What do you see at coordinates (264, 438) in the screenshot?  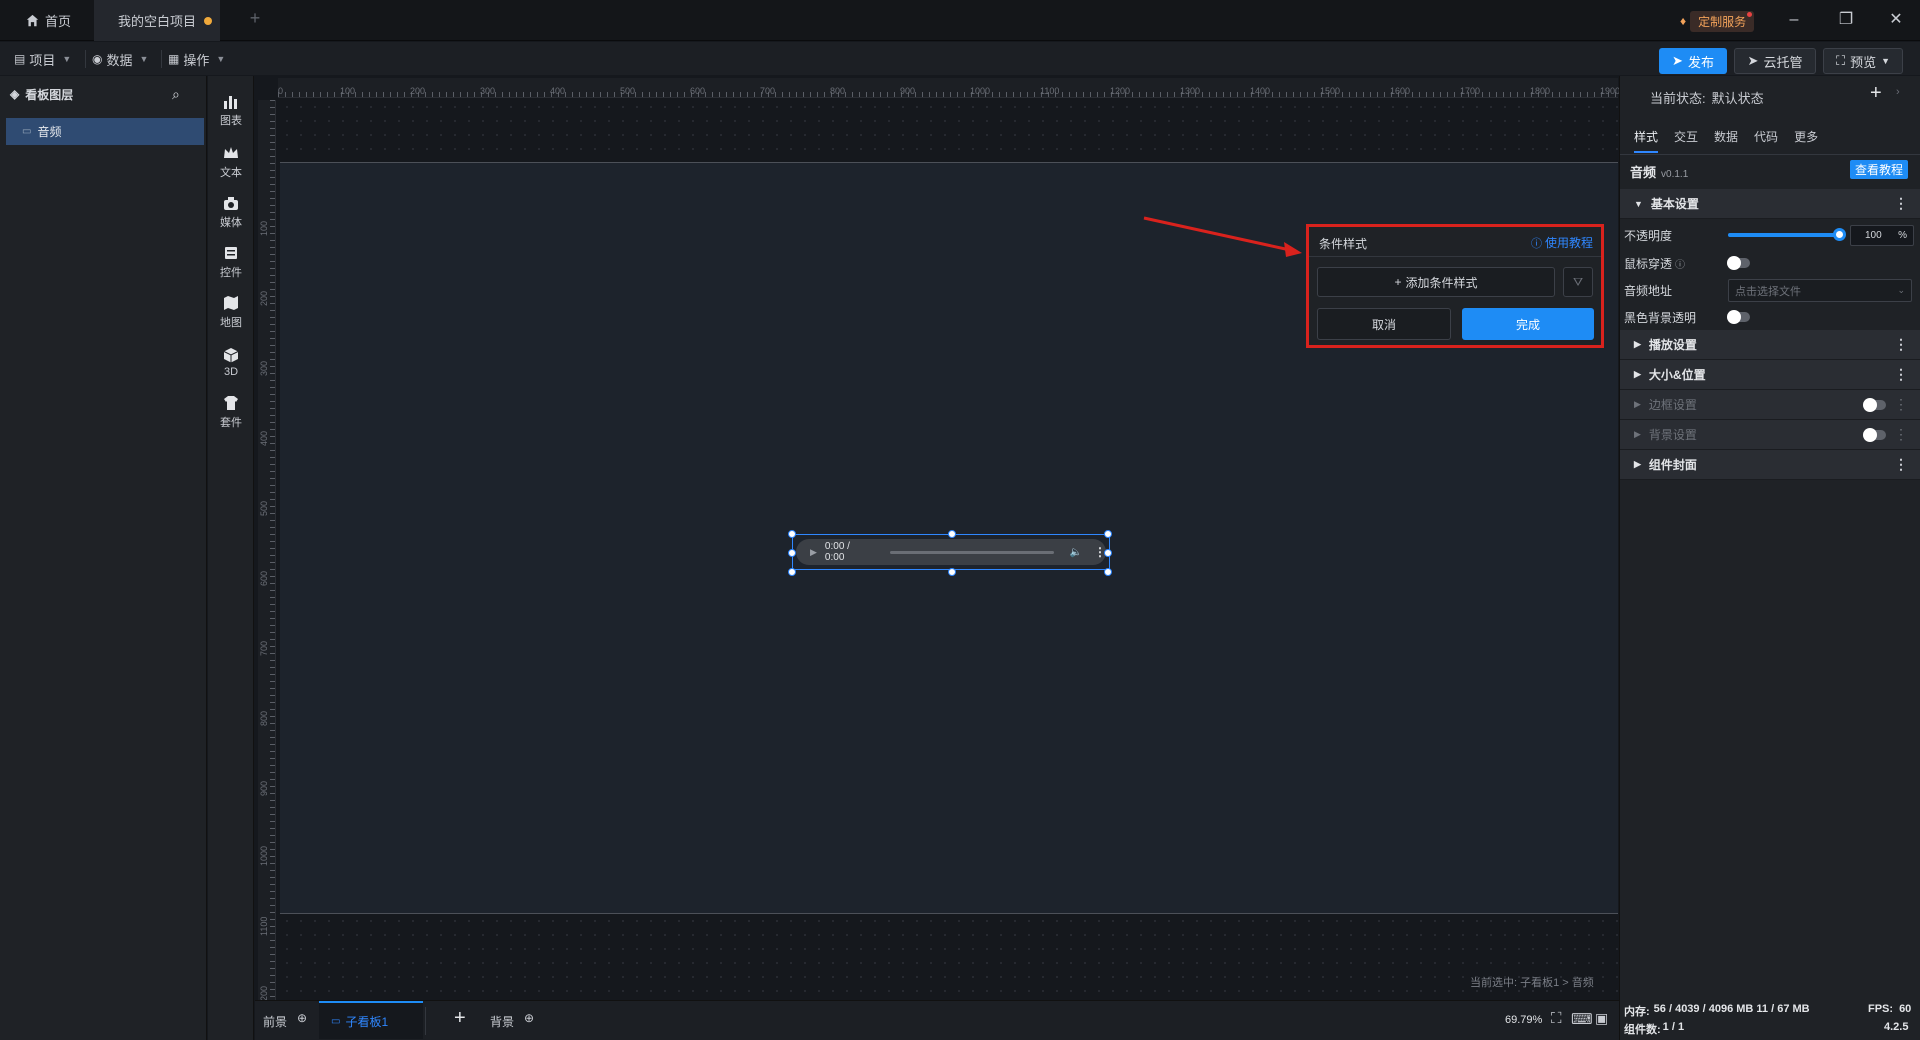 I see `ruler-tick-label: 400` at bounding box center [264, 438].